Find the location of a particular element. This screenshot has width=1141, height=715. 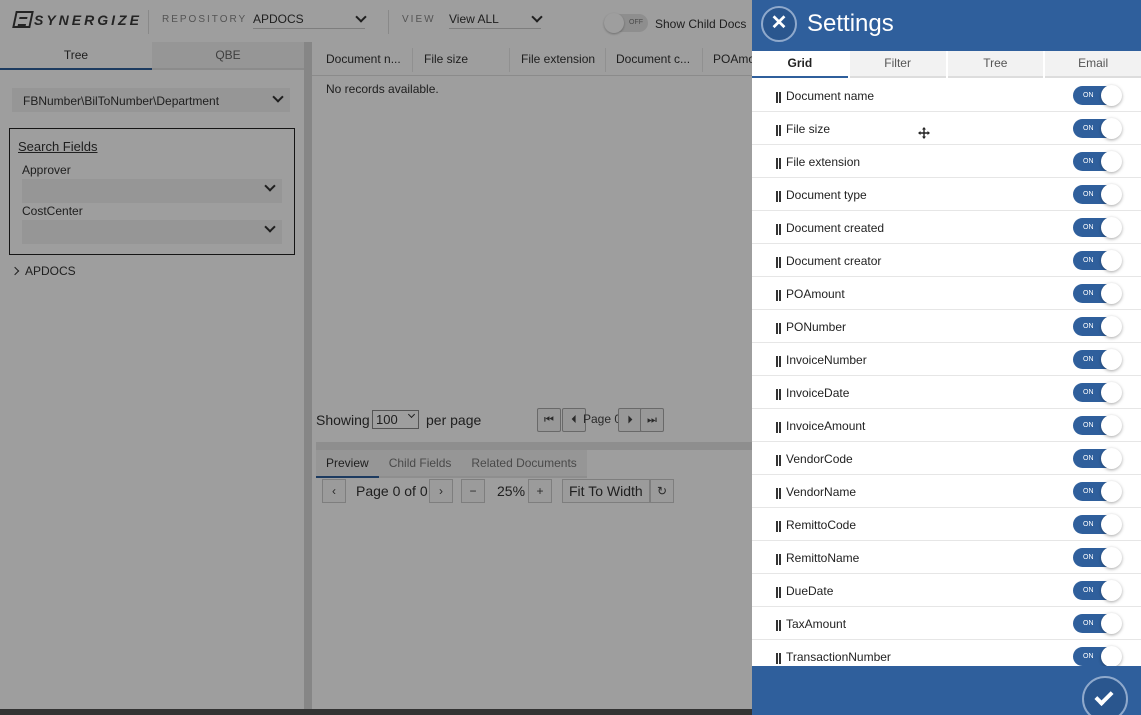

settings-row-label: VendorCode is located at coordinates (819, 459).